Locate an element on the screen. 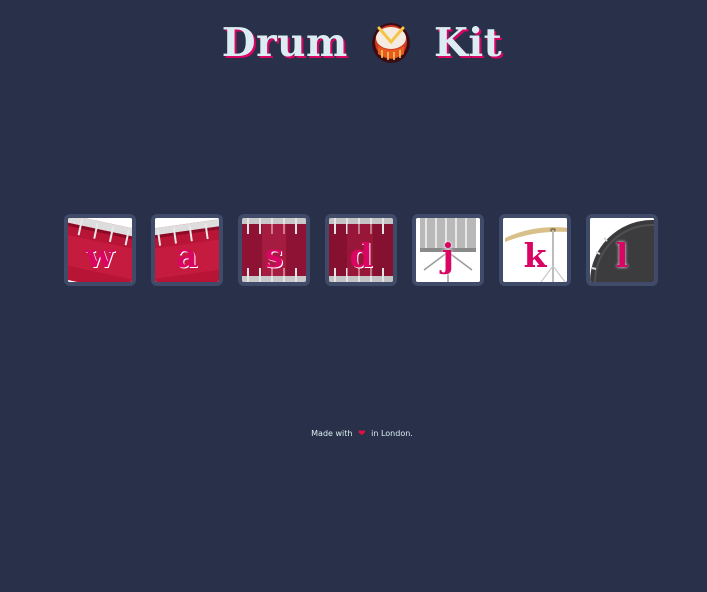 The width and height of the screenshot is (707, 592). title-word-kit: Kit is located at coordinates (468, 43).